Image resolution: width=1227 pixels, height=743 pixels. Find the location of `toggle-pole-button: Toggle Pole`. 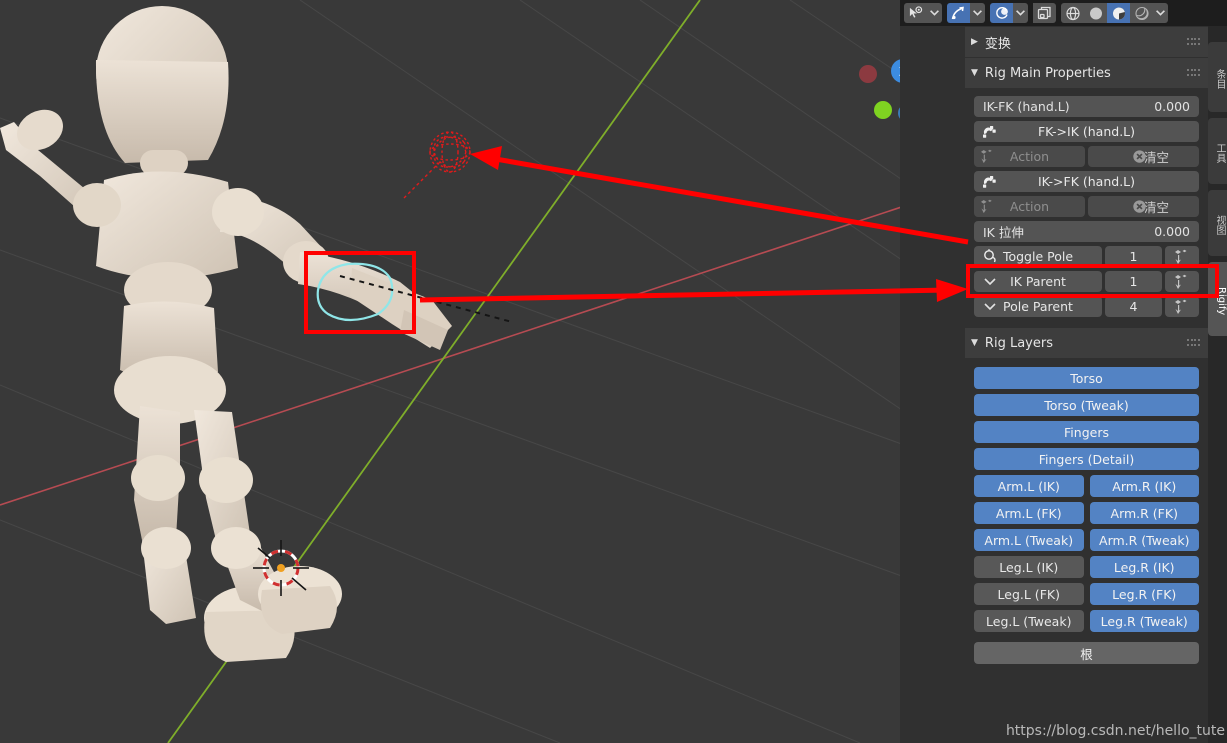

toggle-pole-button: Toggle Pole is located at coordinates (1038, 256).